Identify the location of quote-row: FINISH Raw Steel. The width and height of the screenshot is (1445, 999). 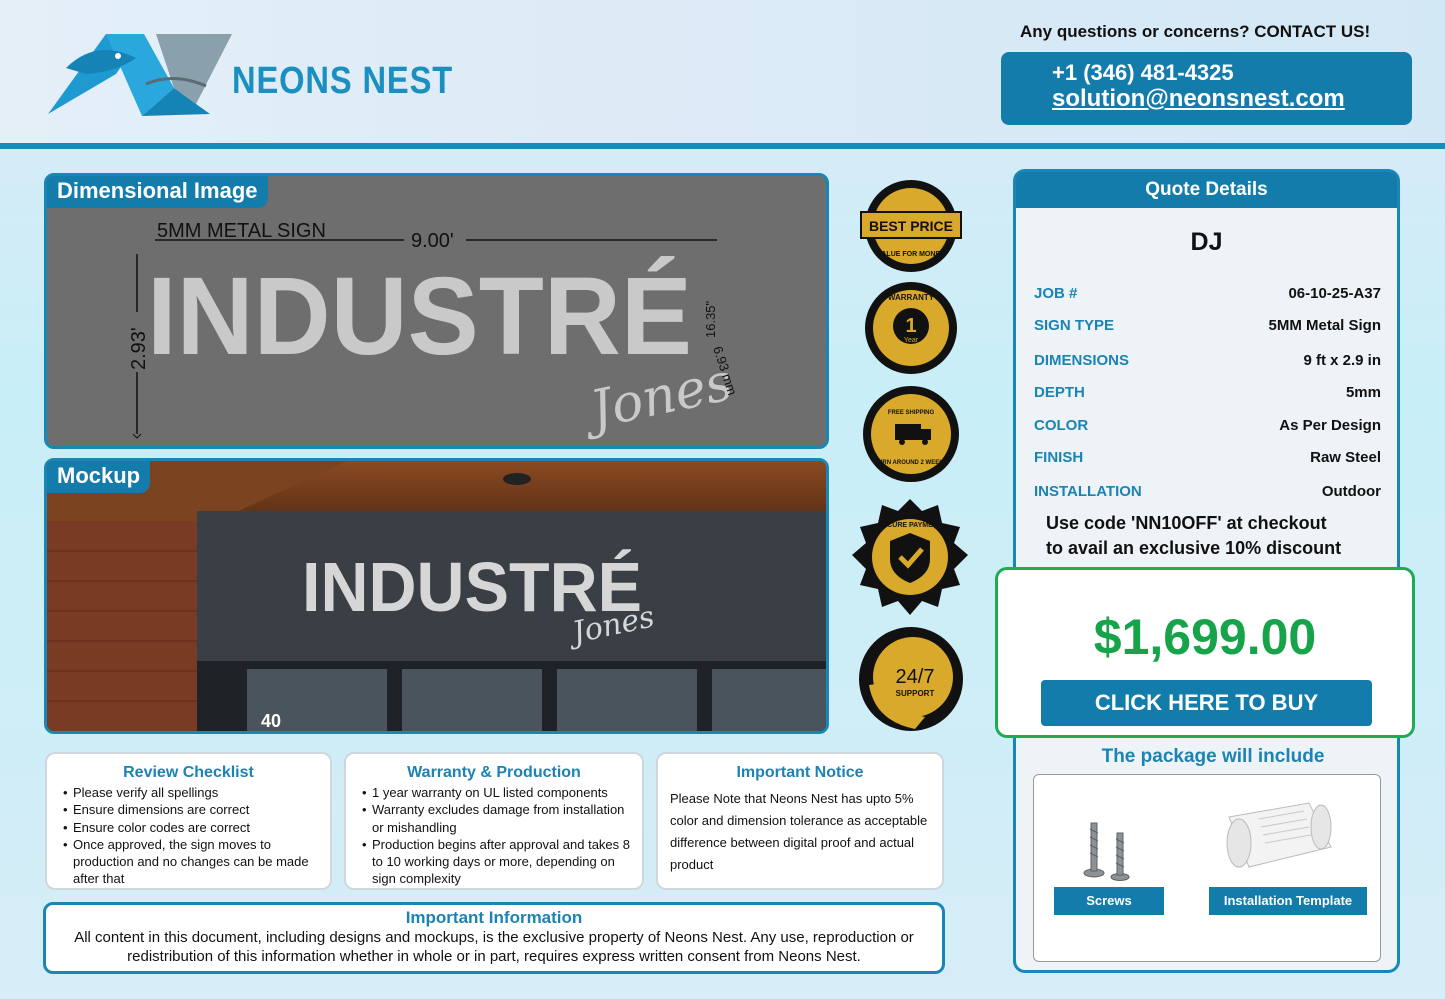
(1207, 457).